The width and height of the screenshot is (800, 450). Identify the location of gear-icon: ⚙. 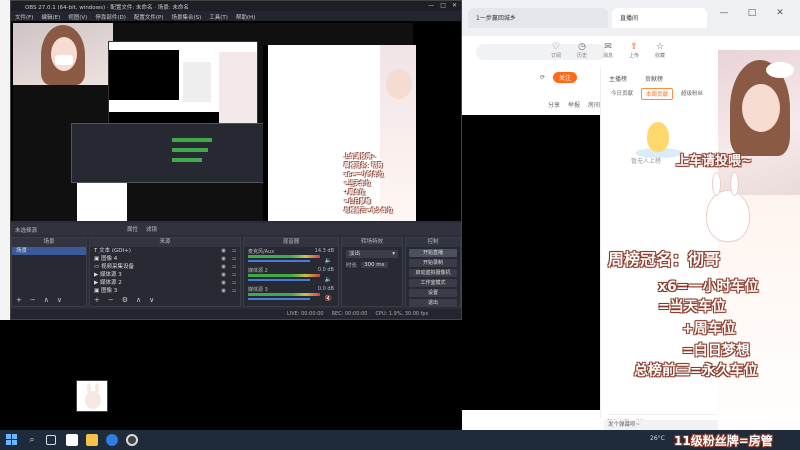
(125, 300).